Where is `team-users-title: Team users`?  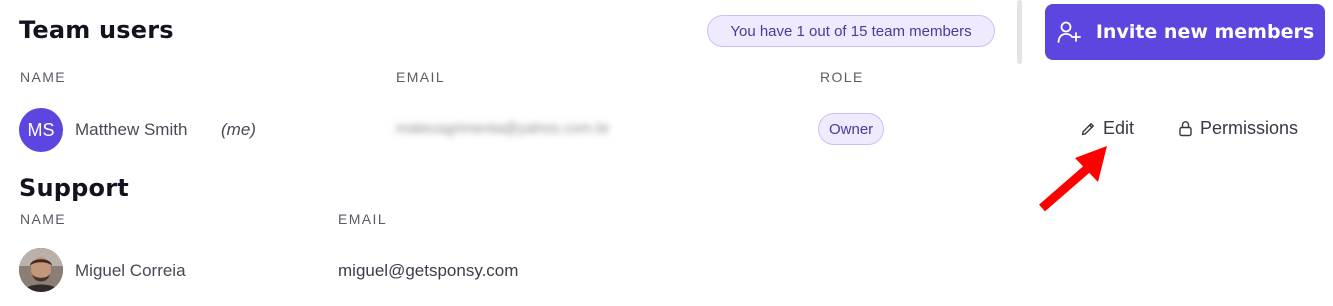
team-users-title: Team users is located at coordinates (96, 30).